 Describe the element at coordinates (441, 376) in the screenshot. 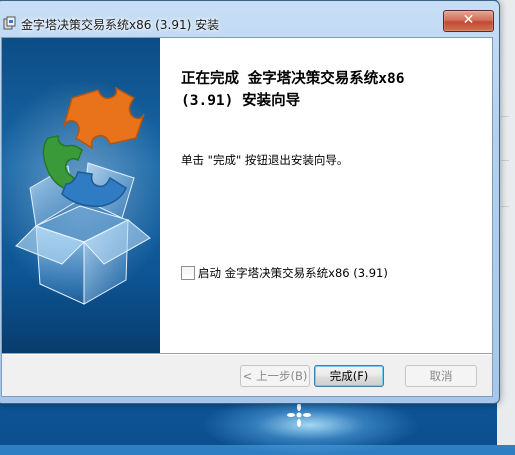

I see `cancel-button: 取消` at that location.